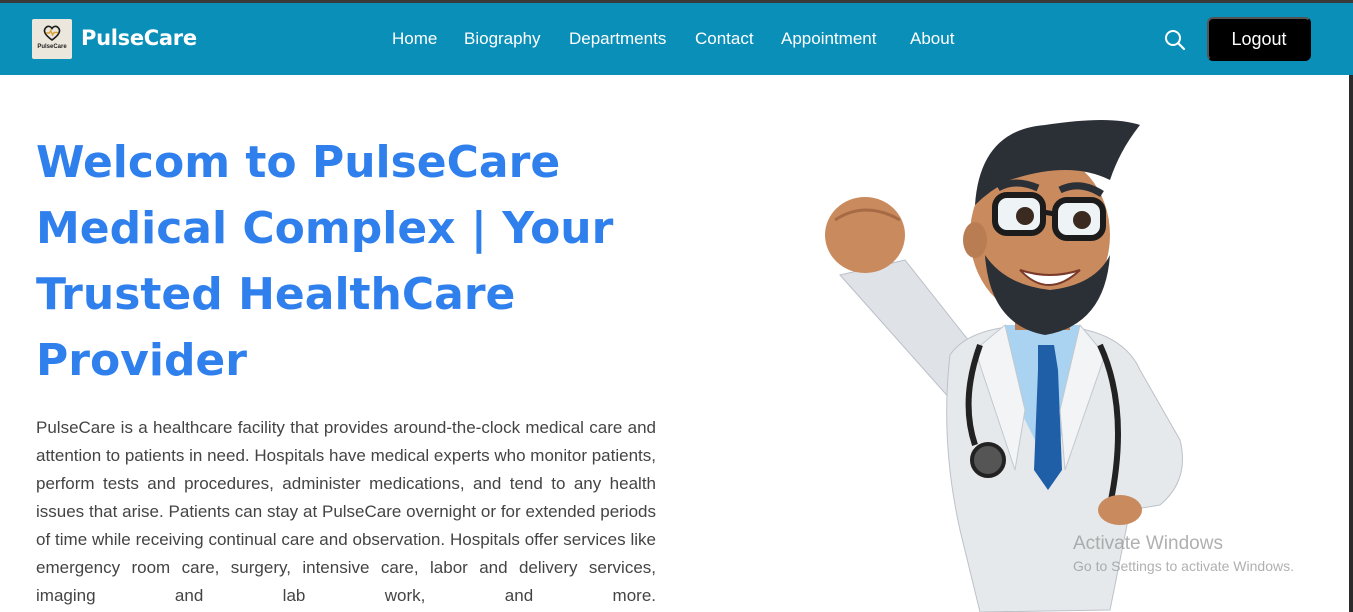 Image resolution: width=1353 pixels, height=612 pixels. Describe the element at coordinates (52, 33) in the screenshot. I see `heart-pulse-icon` at that location.